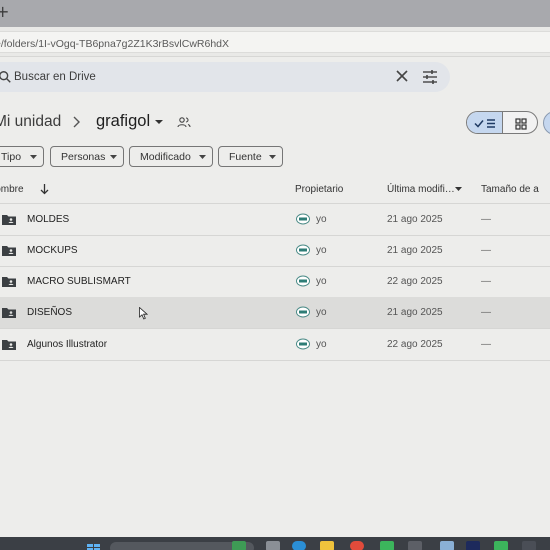 This screenshot has width=550, height=550. Describe the element at coordinates (299, 545) in the screenshot. I see `edge-icon` at that location.